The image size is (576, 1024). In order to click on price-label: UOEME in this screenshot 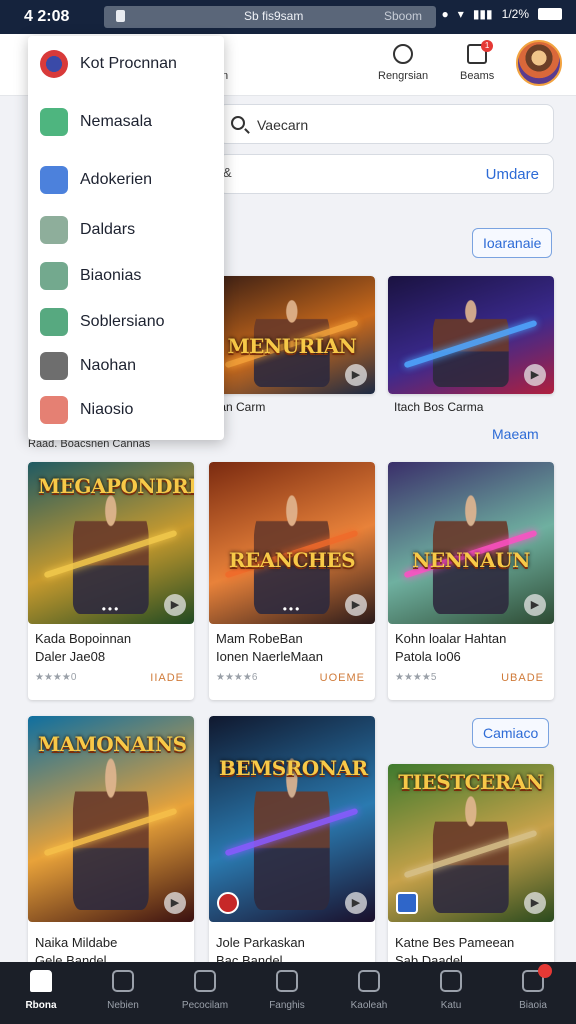, I will do `click(342, 678)`.